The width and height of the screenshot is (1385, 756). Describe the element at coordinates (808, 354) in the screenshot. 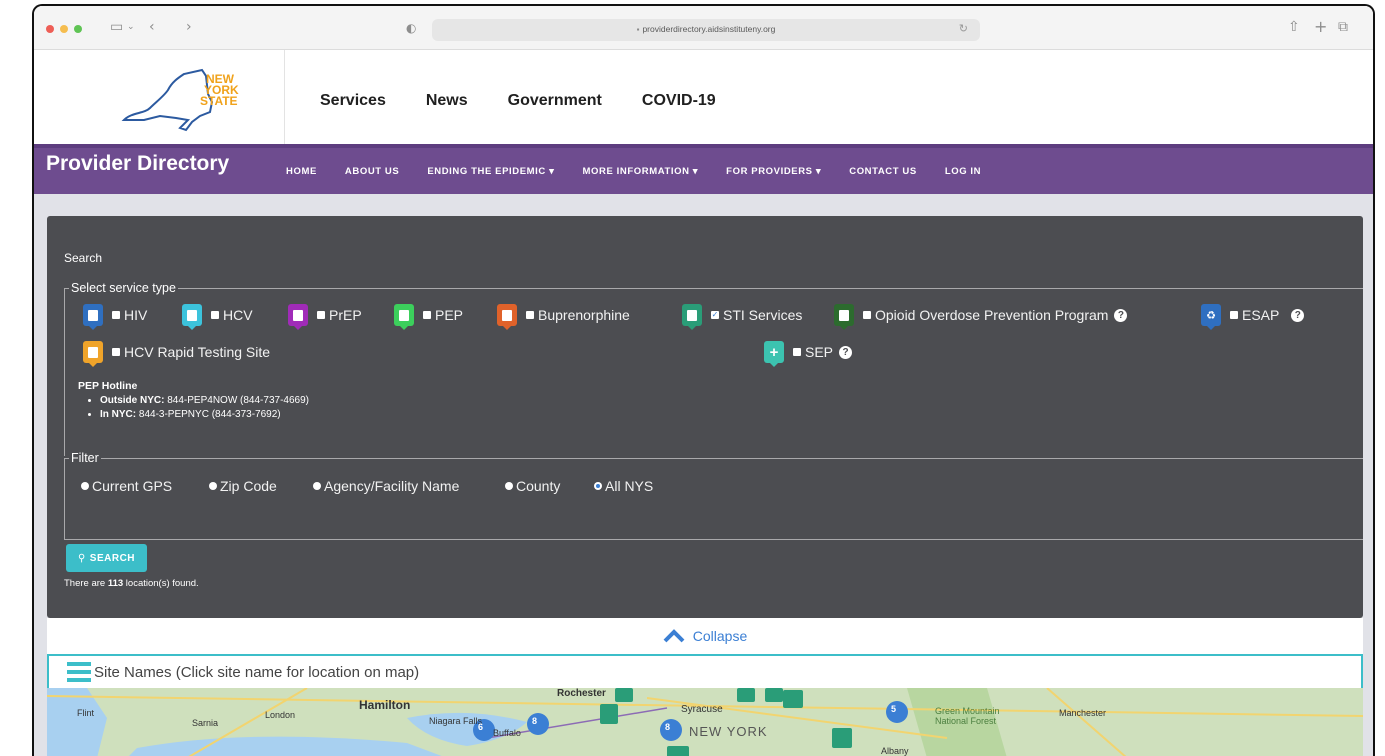

I see `service-sep: + SEP ?` at that location.